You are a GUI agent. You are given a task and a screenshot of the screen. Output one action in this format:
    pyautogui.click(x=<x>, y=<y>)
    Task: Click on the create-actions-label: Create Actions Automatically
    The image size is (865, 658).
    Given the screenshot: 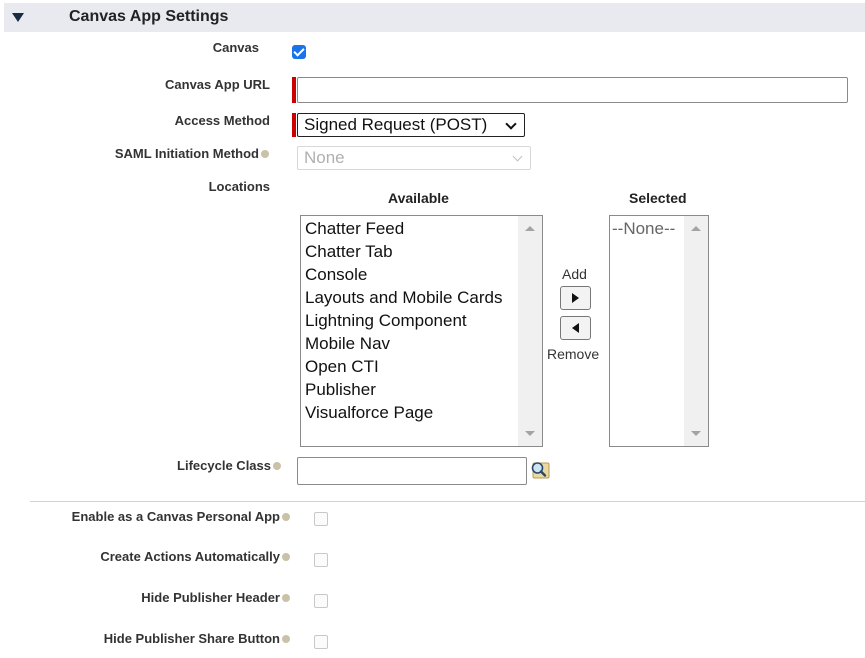 What is the action you would take?
    pyautogui.click(x=195, y=556)
    